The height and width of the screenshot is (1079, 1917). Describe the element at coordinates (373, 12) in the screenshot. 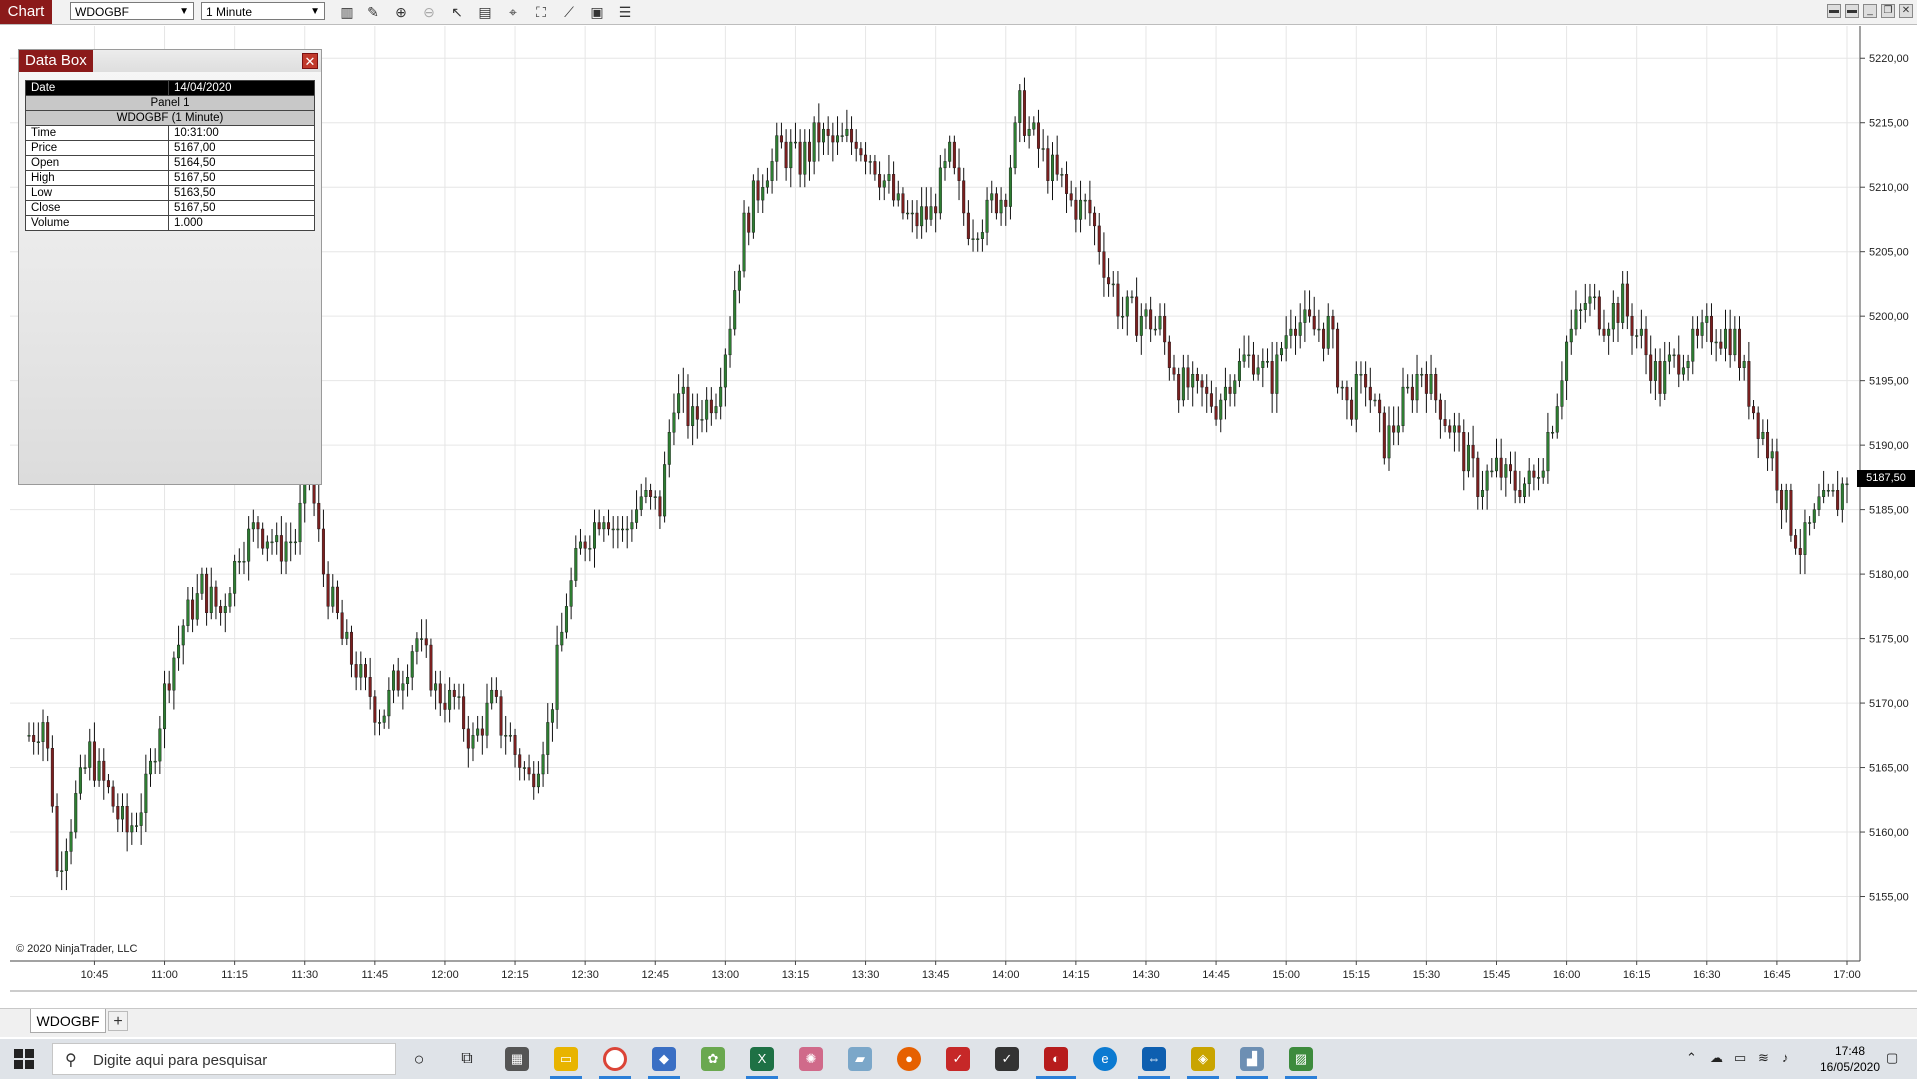

I see `drawing-tool-icon: ✎` at that location.